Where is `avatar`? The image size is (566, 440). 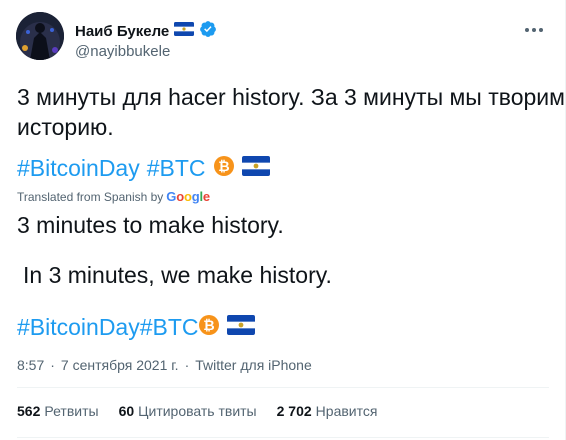 avatar is located at coordinates (40, 36).